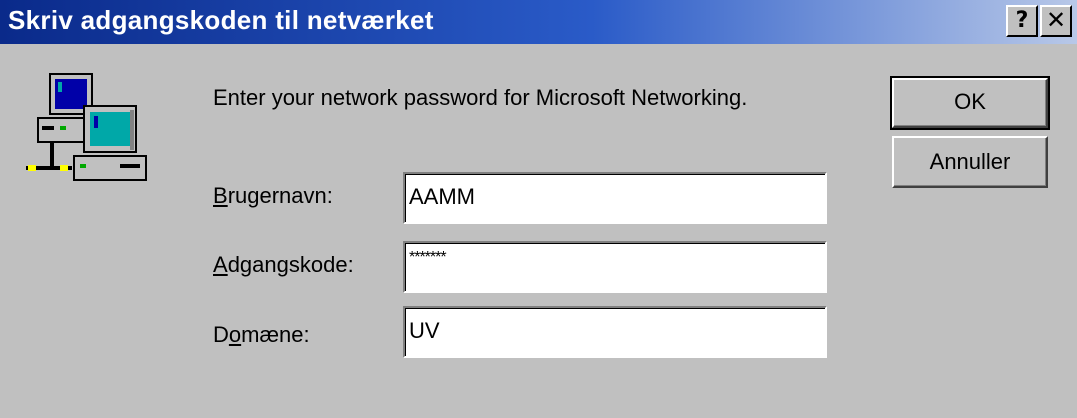 The height and width of the screenshot is (418, 1077). I want to click on password-field: *******, so click(615, 267).